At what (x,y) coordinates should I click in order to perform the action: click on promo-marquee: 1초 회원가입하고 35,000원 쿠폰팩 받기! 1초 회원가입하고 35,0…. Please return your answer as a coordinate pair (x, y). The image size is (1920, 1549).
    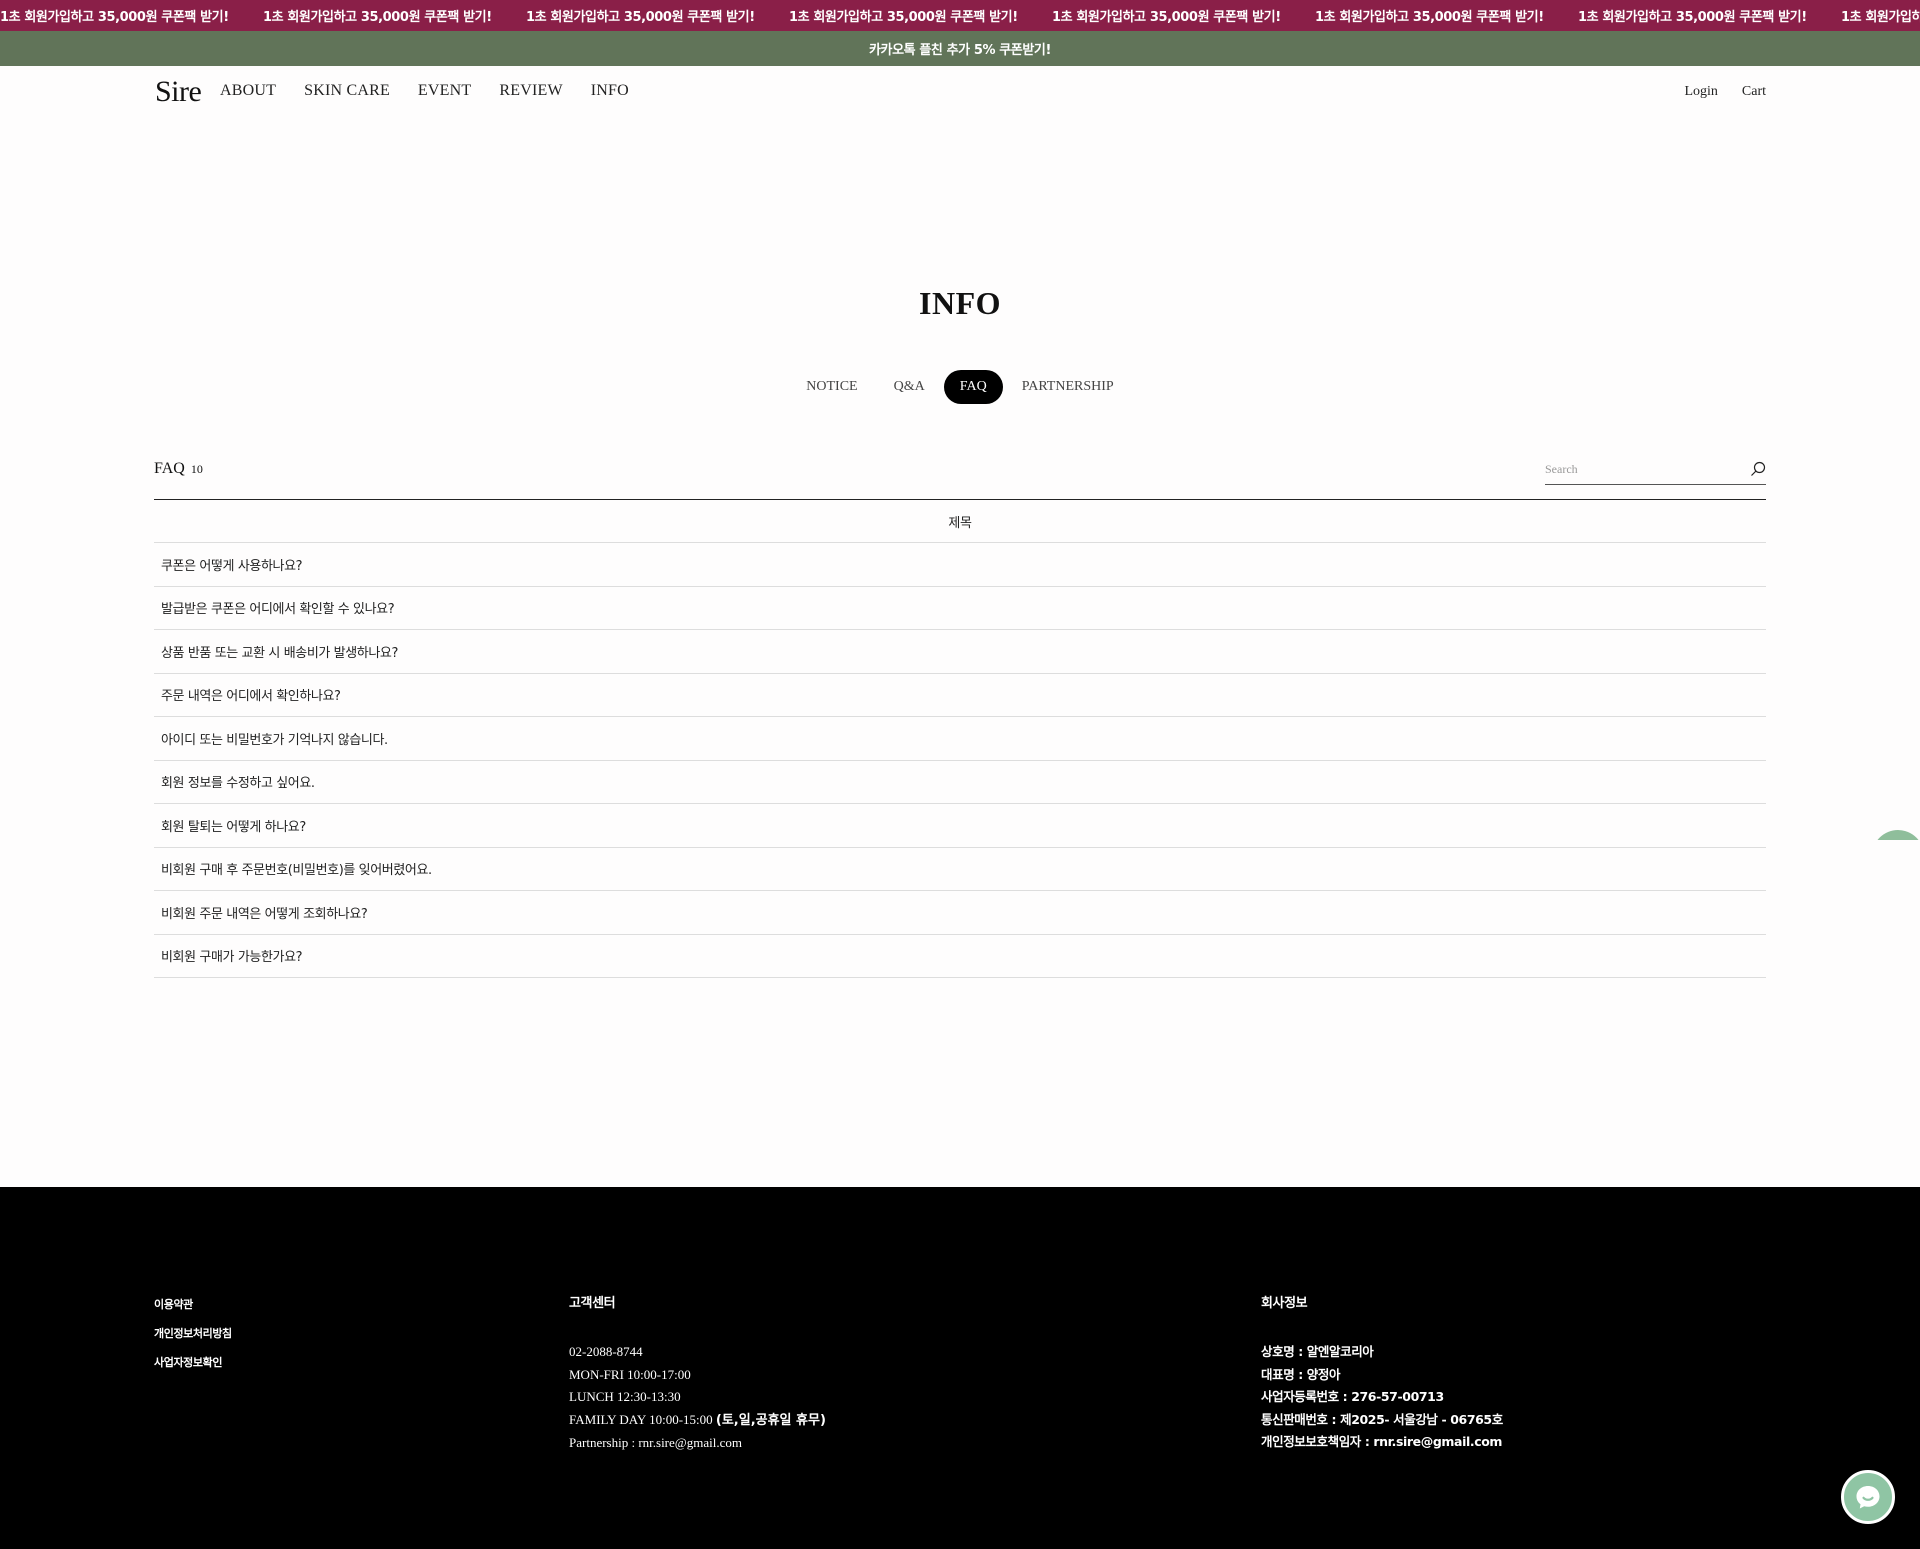
    Looking at the image, I should click on (960, 15).